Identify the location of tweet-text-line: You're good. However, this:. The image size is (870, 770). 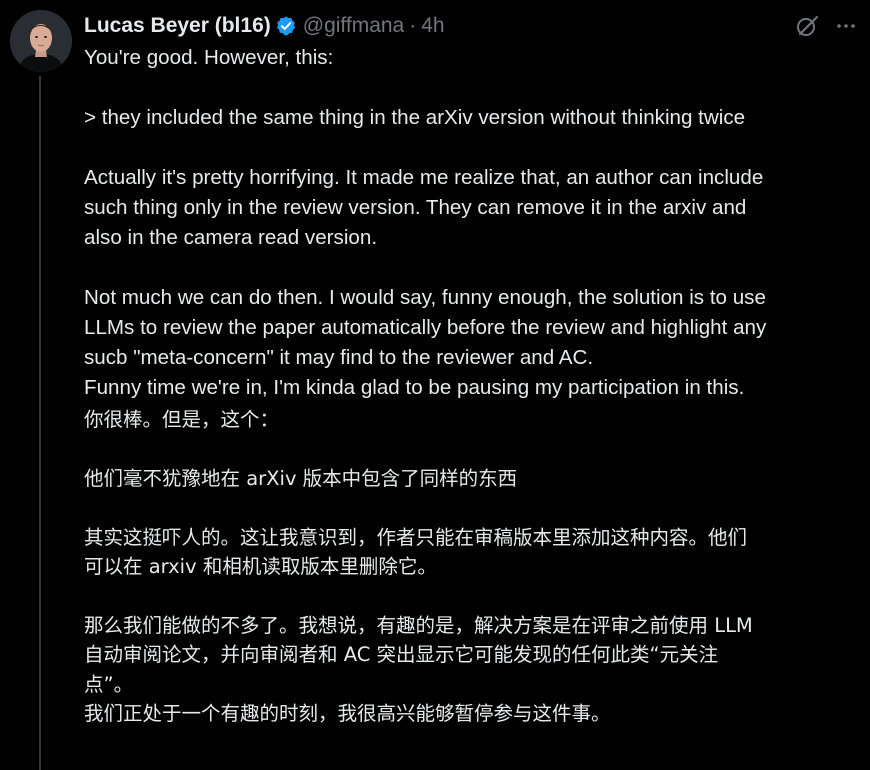
(209, 57).